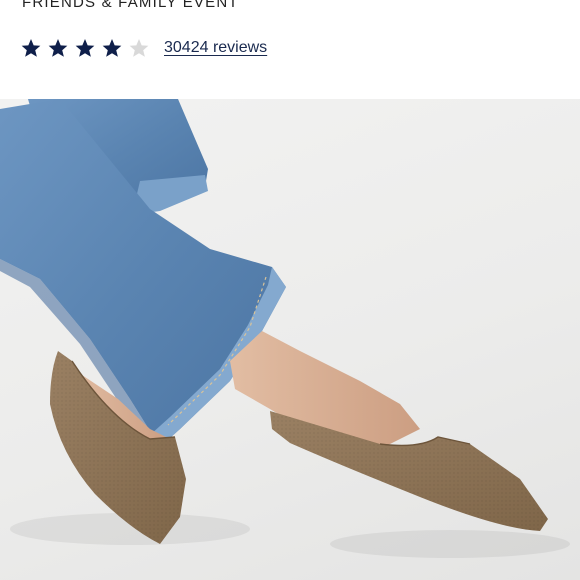 The image size is (580, 580). Describe the element at coordinates (130, 5) in the screenshot. I see `promo-banner-text: FRIENDS & FAMILY EVENT` at that location.